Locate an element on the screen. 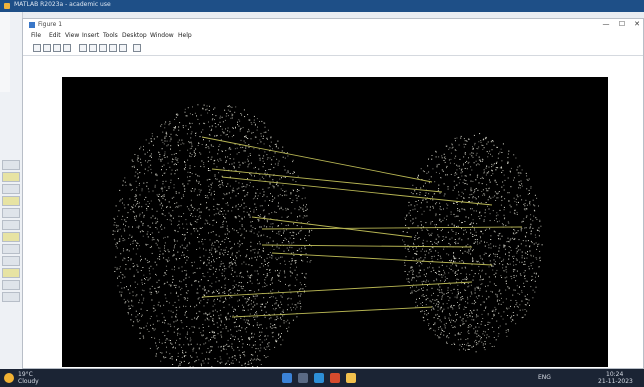 Image resolution: width=644 pixels, height=387 pixels. rotate-icon is located at coordinates (123, 48).